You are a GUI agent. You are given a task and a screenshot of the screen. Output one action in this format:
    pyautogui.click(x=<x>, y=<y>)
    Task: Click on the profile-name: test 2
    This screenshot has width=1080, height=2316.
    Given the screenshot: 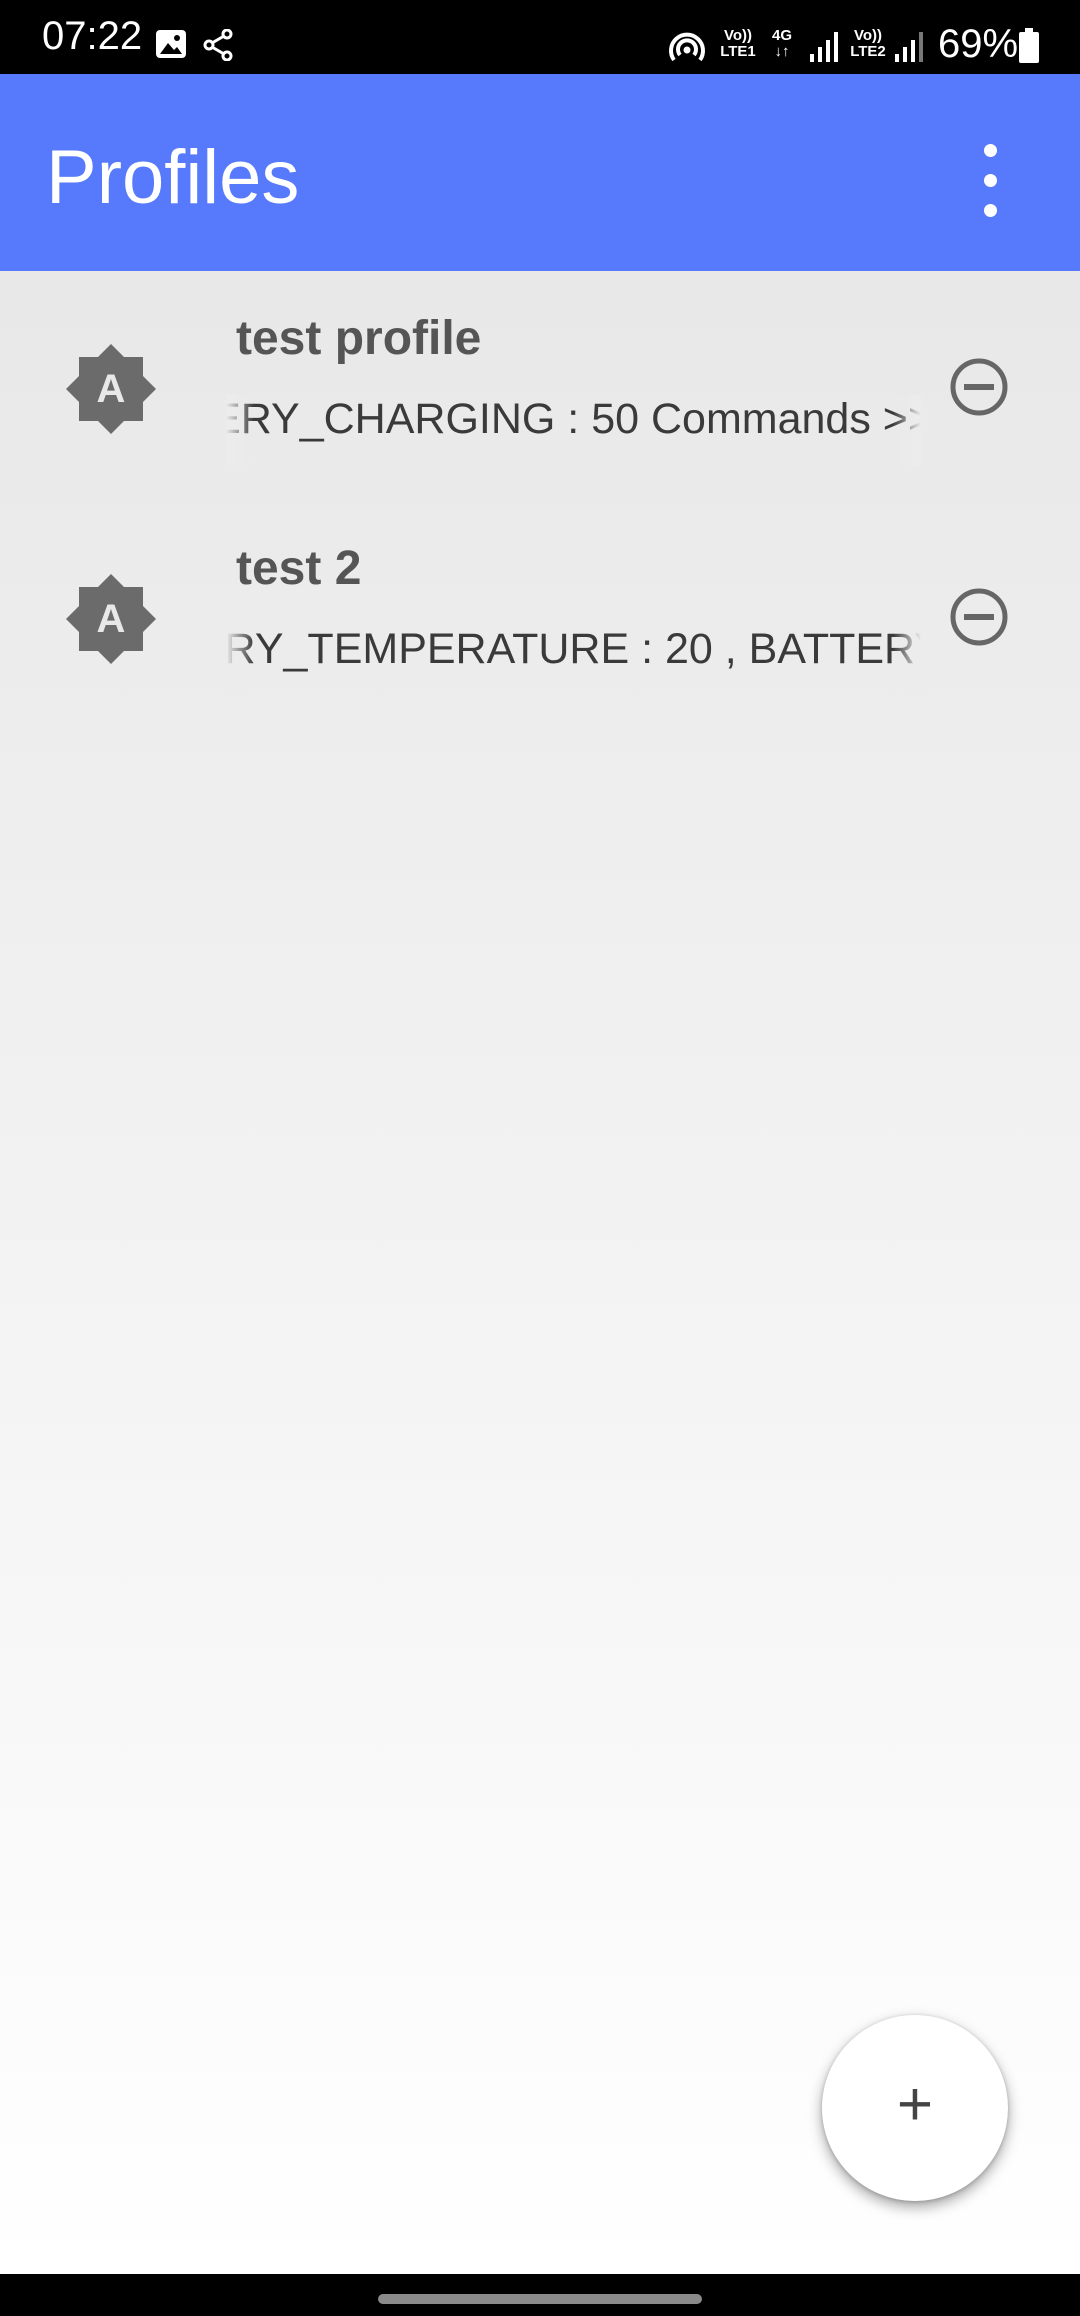 What is the action you would take?
    pyautogui.click(x=299, y=568)
    